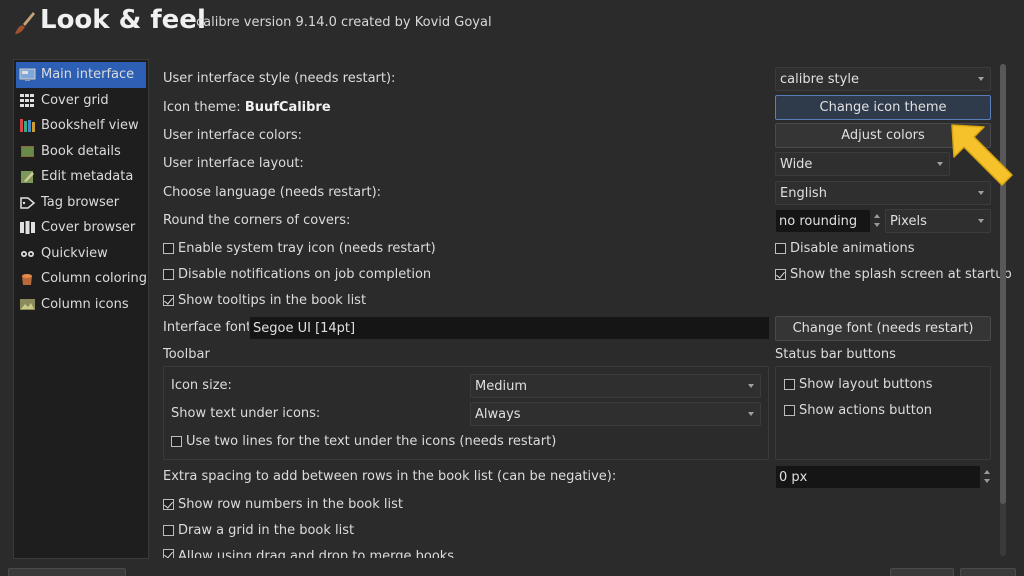  What do you see at coordinates (75, 100) in the screenshot?
I see `sidebar-item-label: Cover grid` at bounding box center [75, 100].